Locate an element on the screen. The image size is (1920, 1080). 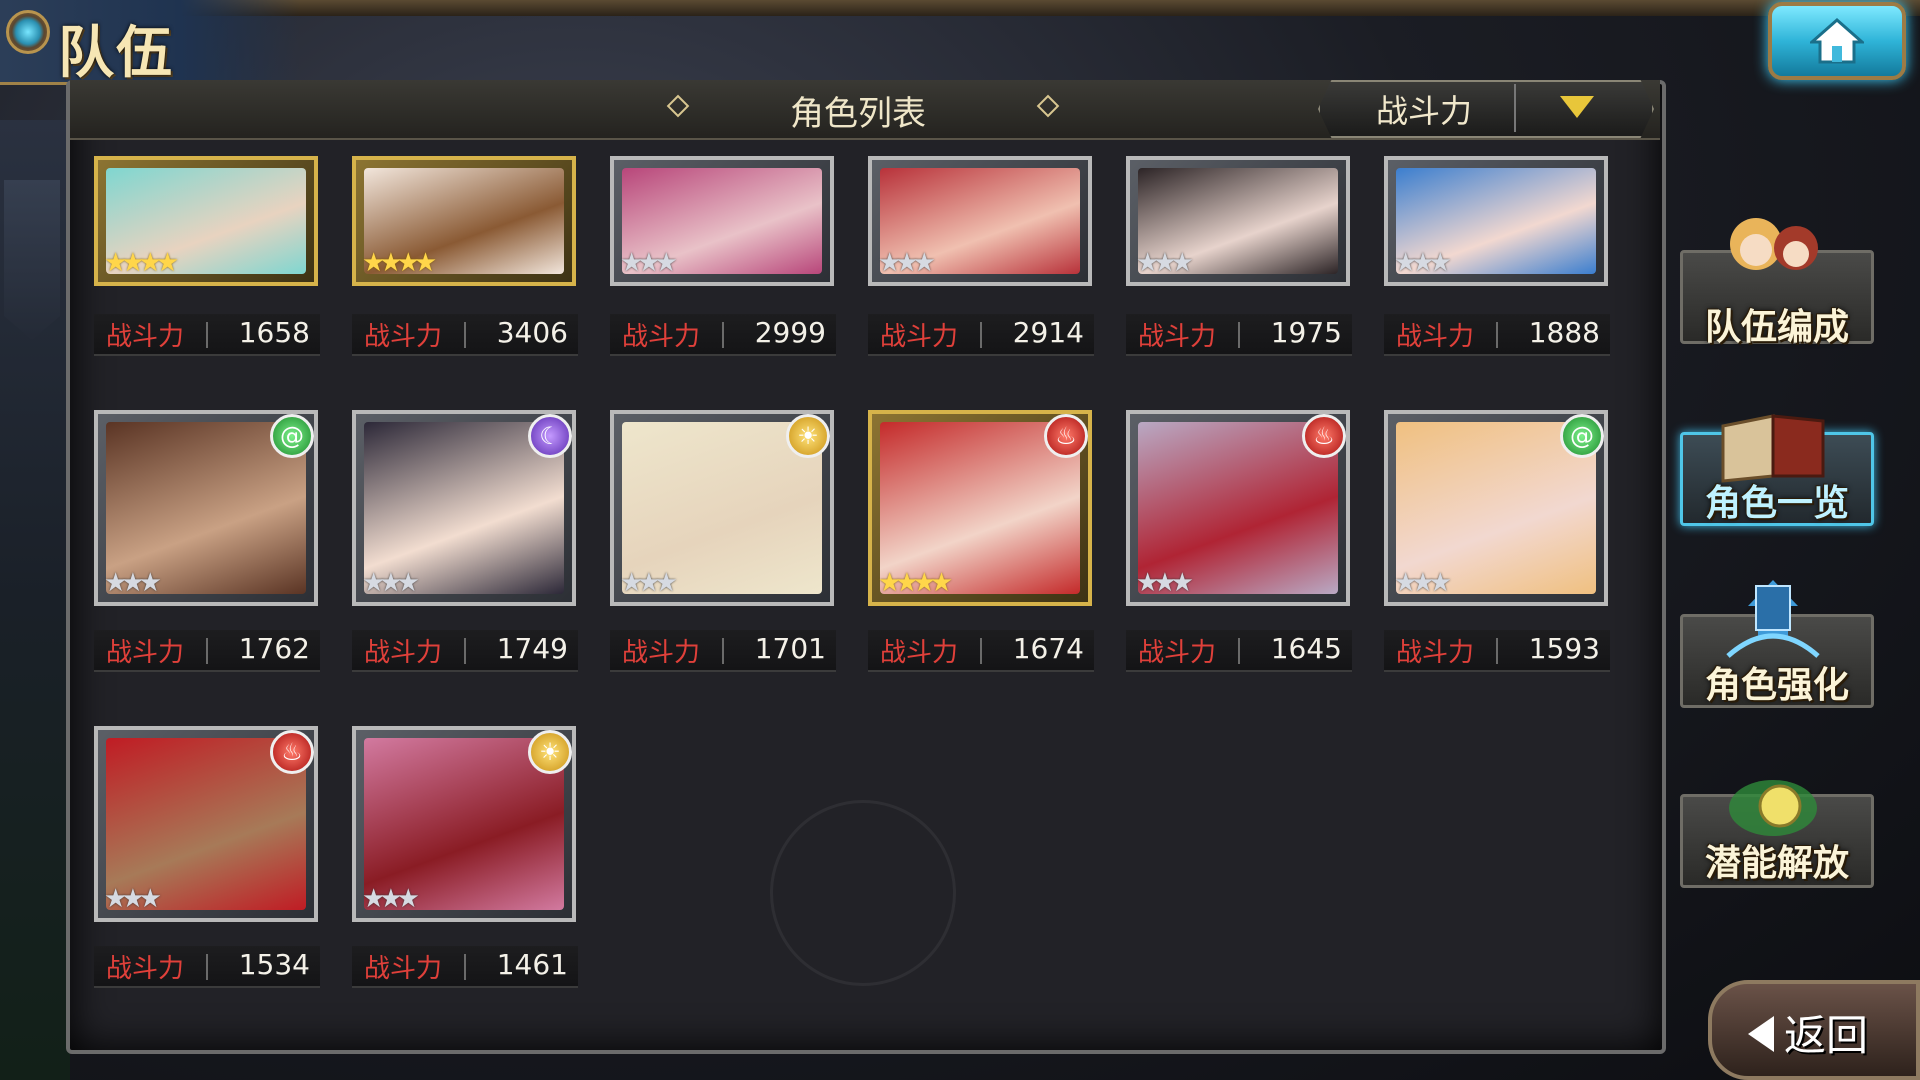
dark-element-icon: ☾ is located at coordinates (550, 436).